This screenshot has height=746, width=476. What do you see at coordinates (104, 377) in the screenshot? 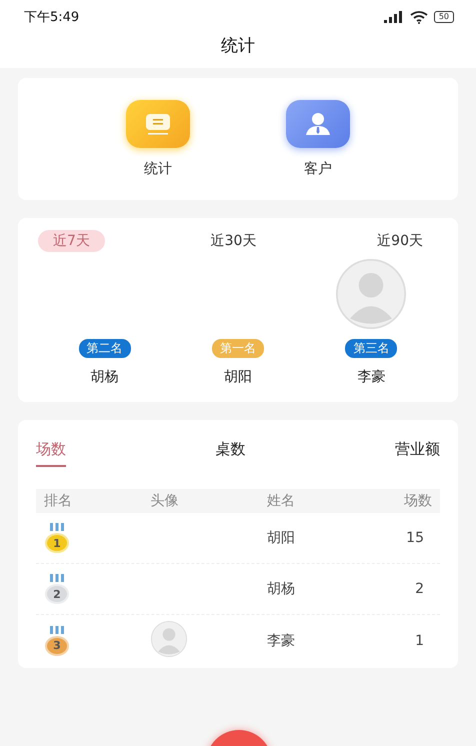
I see `person-name: 胡杨` at bounding box center [104, 377].